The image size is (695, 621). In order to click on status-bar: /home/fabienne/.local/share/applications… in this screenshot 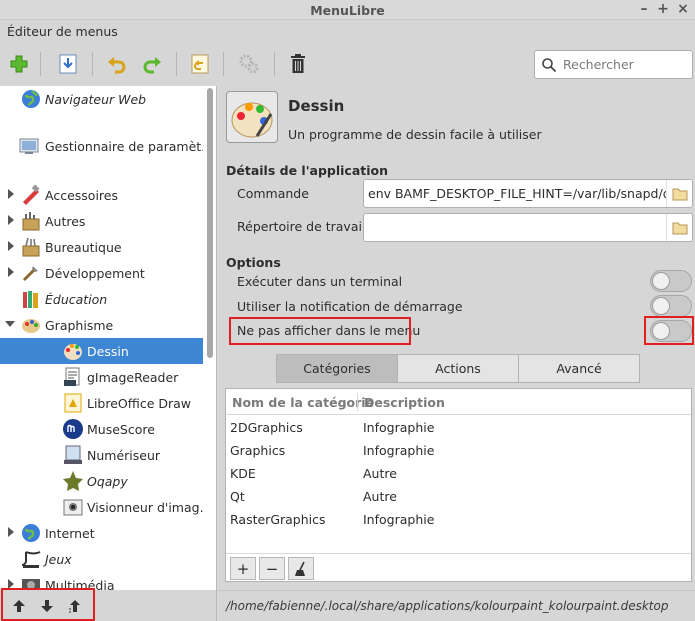, I will do `click(456, 605)`.